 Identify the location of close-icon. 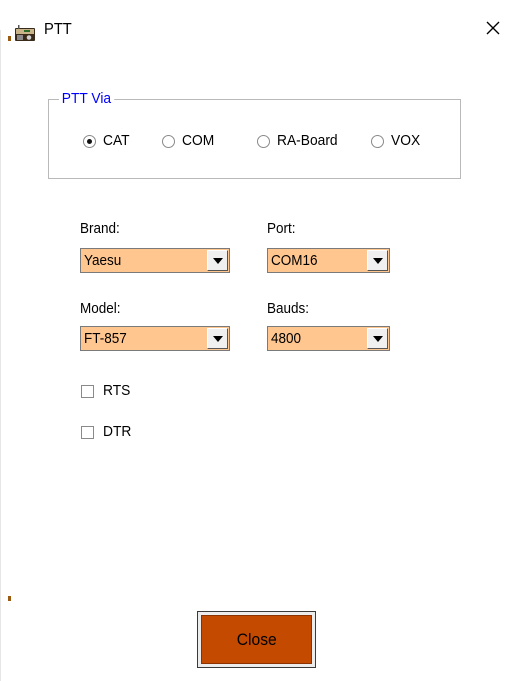
(493, 28).